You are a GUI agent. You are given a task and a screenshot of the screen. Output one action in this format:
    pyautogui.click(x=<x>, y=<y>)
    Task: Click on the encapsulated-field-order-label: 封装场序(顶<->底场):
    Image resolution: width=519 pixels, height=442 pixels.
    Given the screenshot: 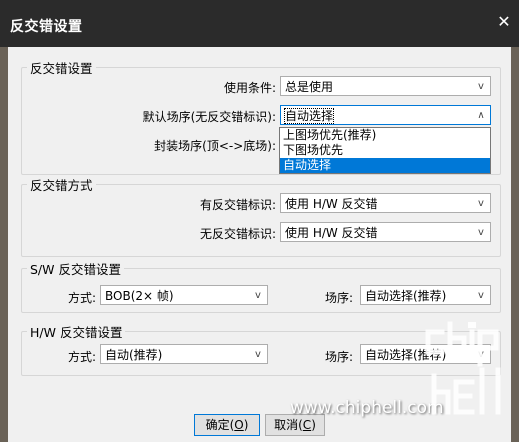 What is the action you would take?
    pyautogui.click(x=215, y=146)
    